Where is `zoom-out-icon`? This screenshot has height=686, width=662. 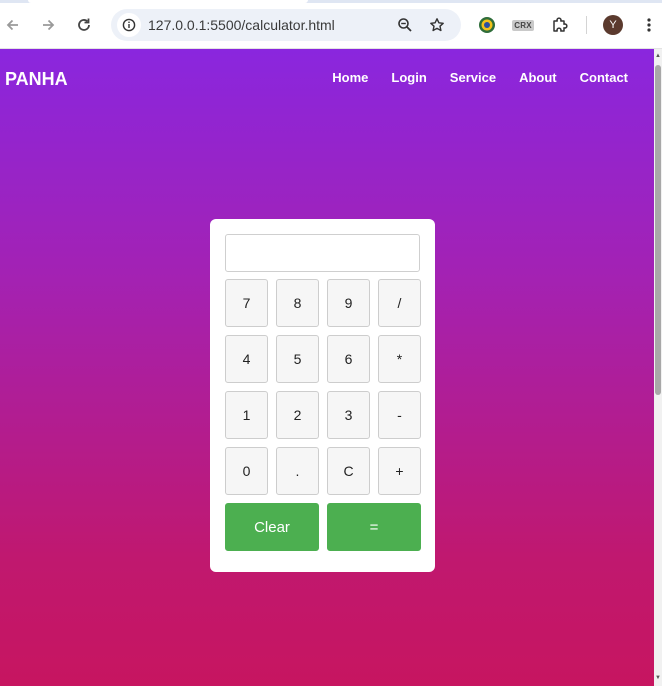 zoom-out-icon is located at coordinates (405, 25).